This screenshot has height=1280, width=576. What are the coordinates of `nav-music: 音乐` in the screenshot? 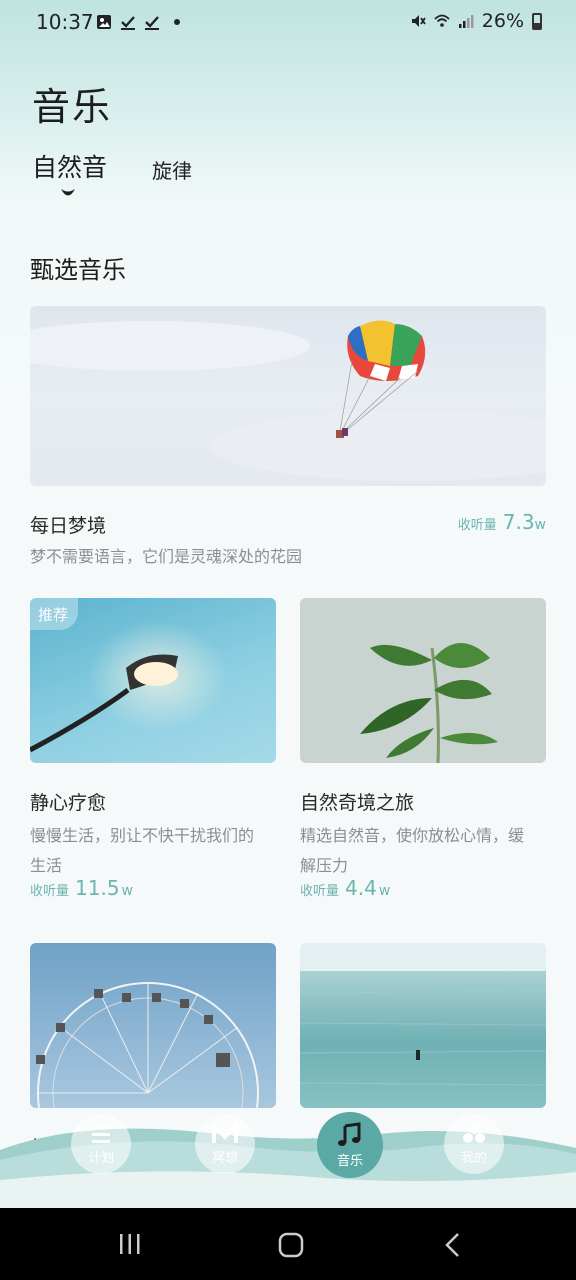 It's located at (350, 1145).